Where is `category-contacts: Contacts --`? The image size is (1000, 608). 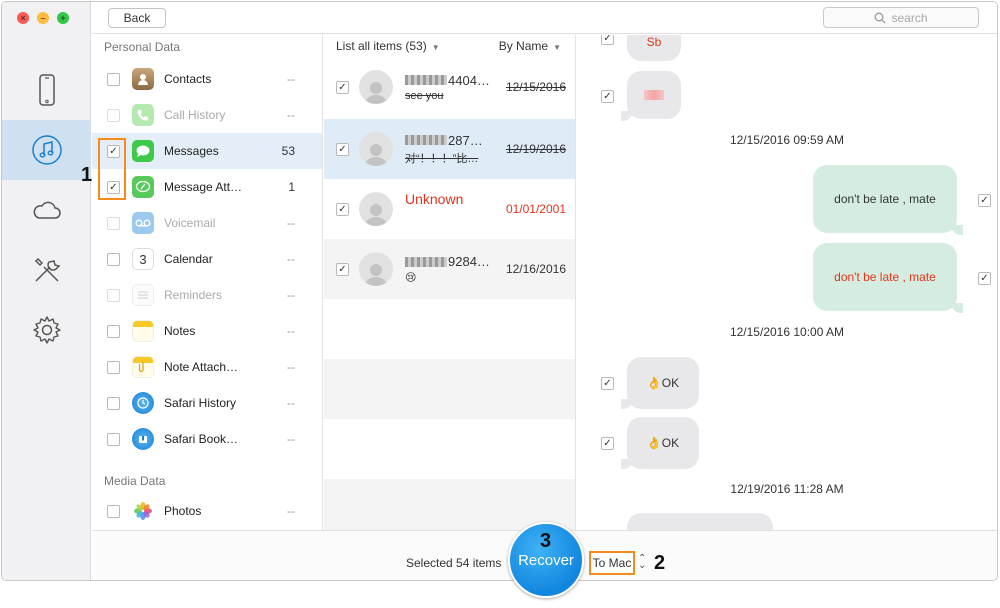
category-contacts: Contacts -- is located at coordinates (207, 79).